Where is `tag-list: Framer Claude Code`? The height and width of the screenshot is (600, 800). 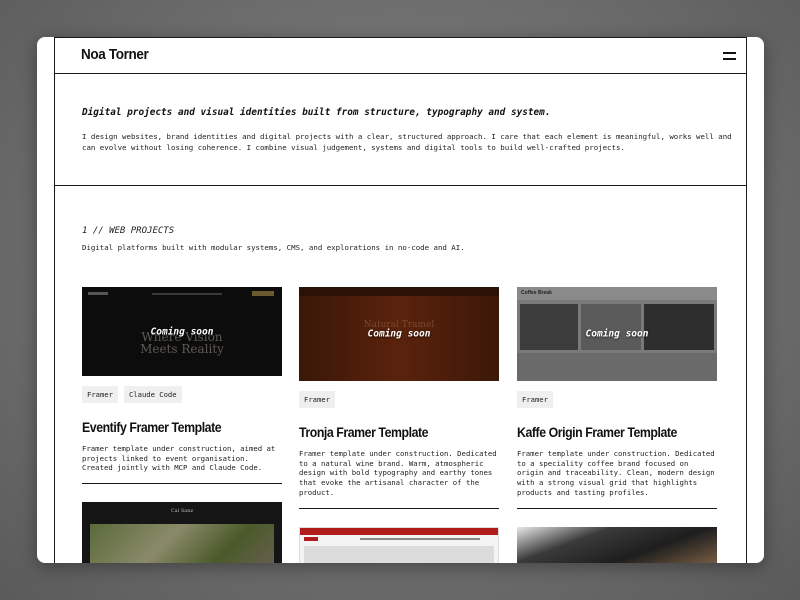
tag-list: Framer Claude Code is located at coordinates (182, 394).